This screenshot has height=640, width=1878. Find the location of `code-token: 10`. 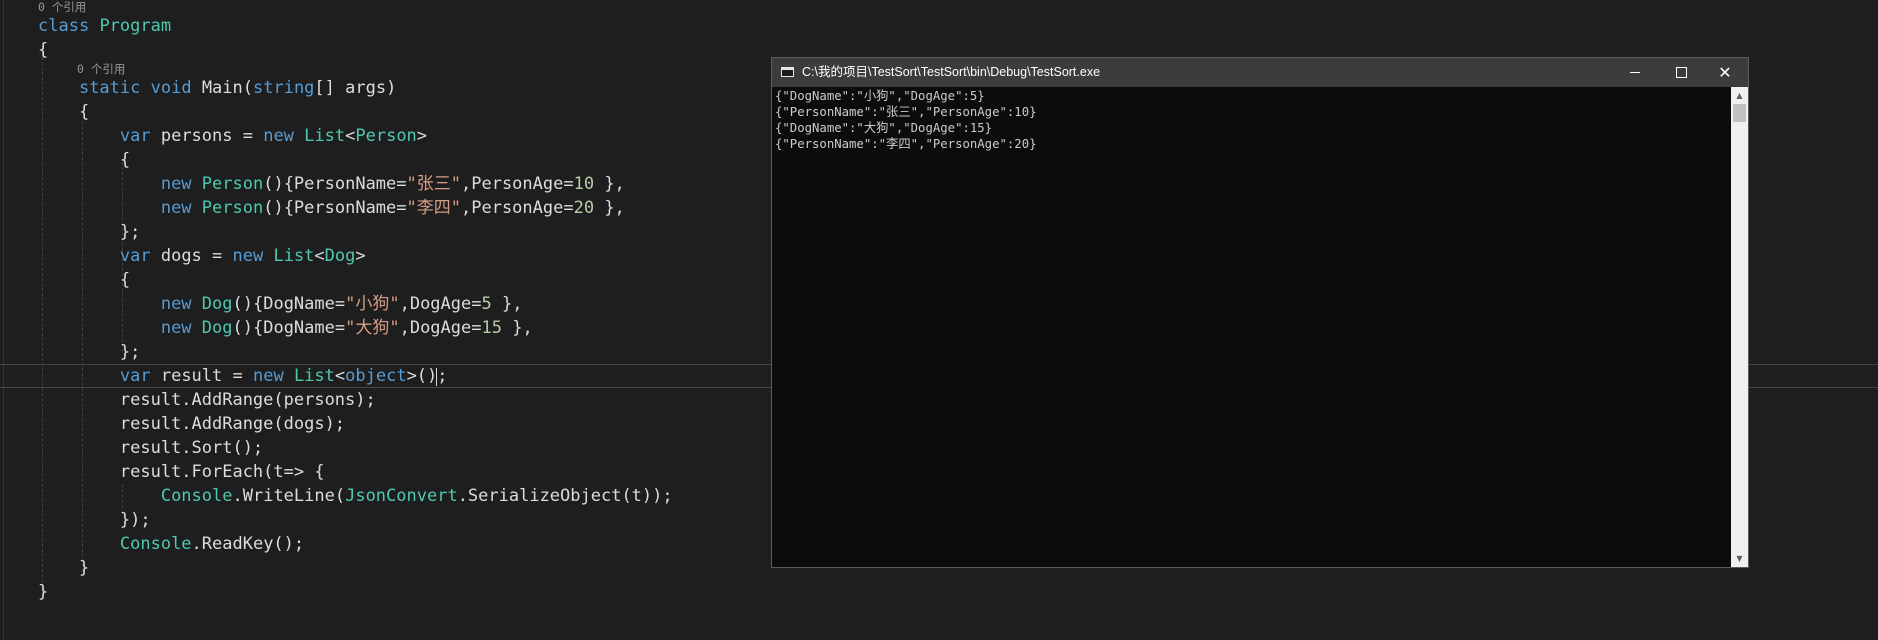

code-token: 10 is located at coordinates (584, 184).